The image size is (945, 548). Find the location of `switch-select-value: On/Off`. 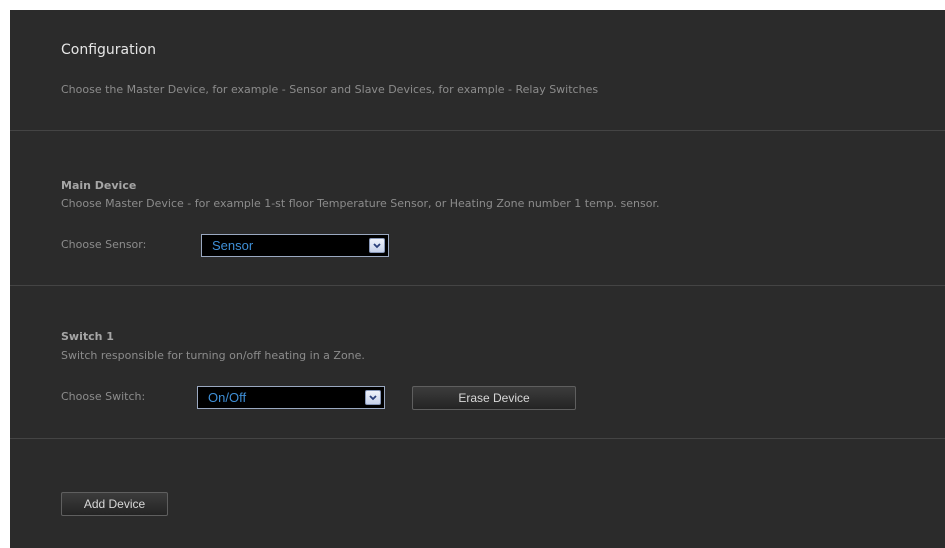

switch-select-value: On/Off is located at coordinates (227, 397).